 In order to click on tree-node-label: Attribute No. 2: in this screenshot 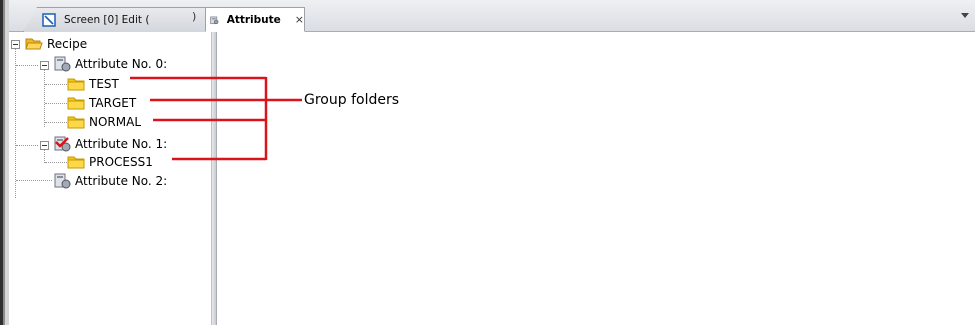, I will do `click(121, 181)`.